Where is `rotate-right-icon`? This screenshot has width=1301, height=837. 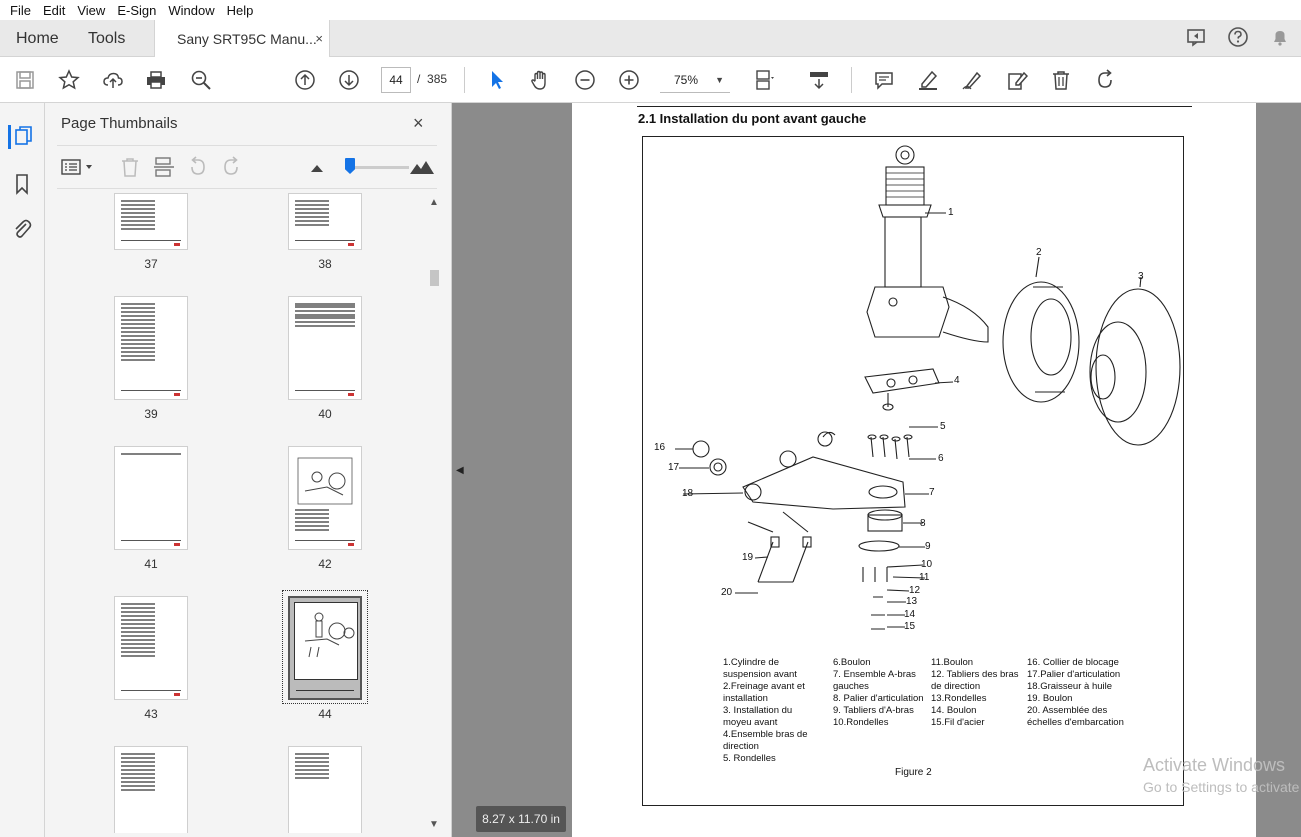
rotate-right-icon is located at coordinates (232, 168).